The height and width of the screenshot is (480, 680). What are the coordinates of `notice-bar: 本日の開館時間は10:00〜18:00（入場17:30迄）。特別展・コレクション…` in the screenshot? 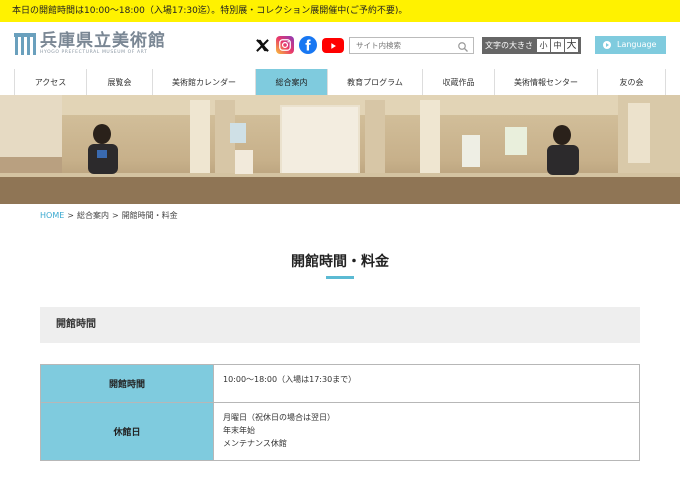 It's located at (340, 11).